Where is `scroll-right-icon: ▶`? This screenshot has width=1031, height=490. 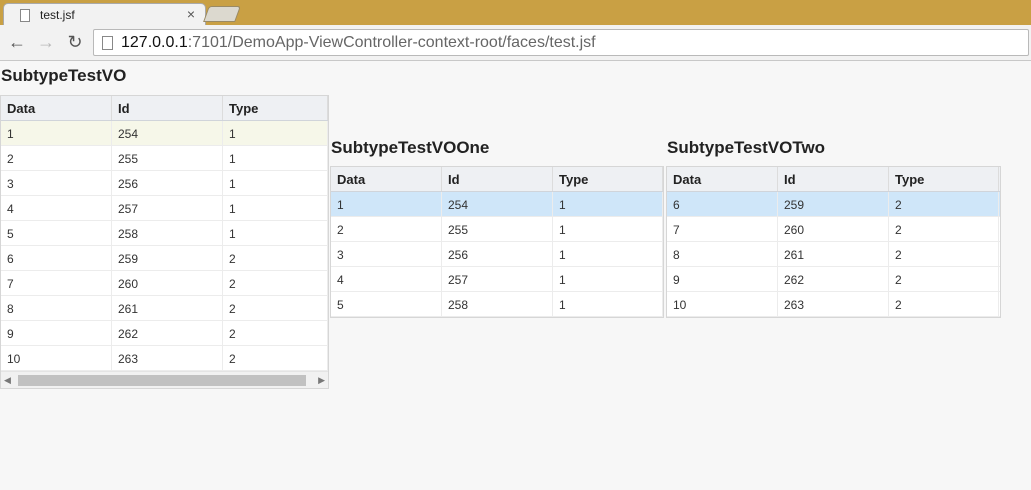 scroll-right-icon: ▶ is located at coordinates (321, 380).